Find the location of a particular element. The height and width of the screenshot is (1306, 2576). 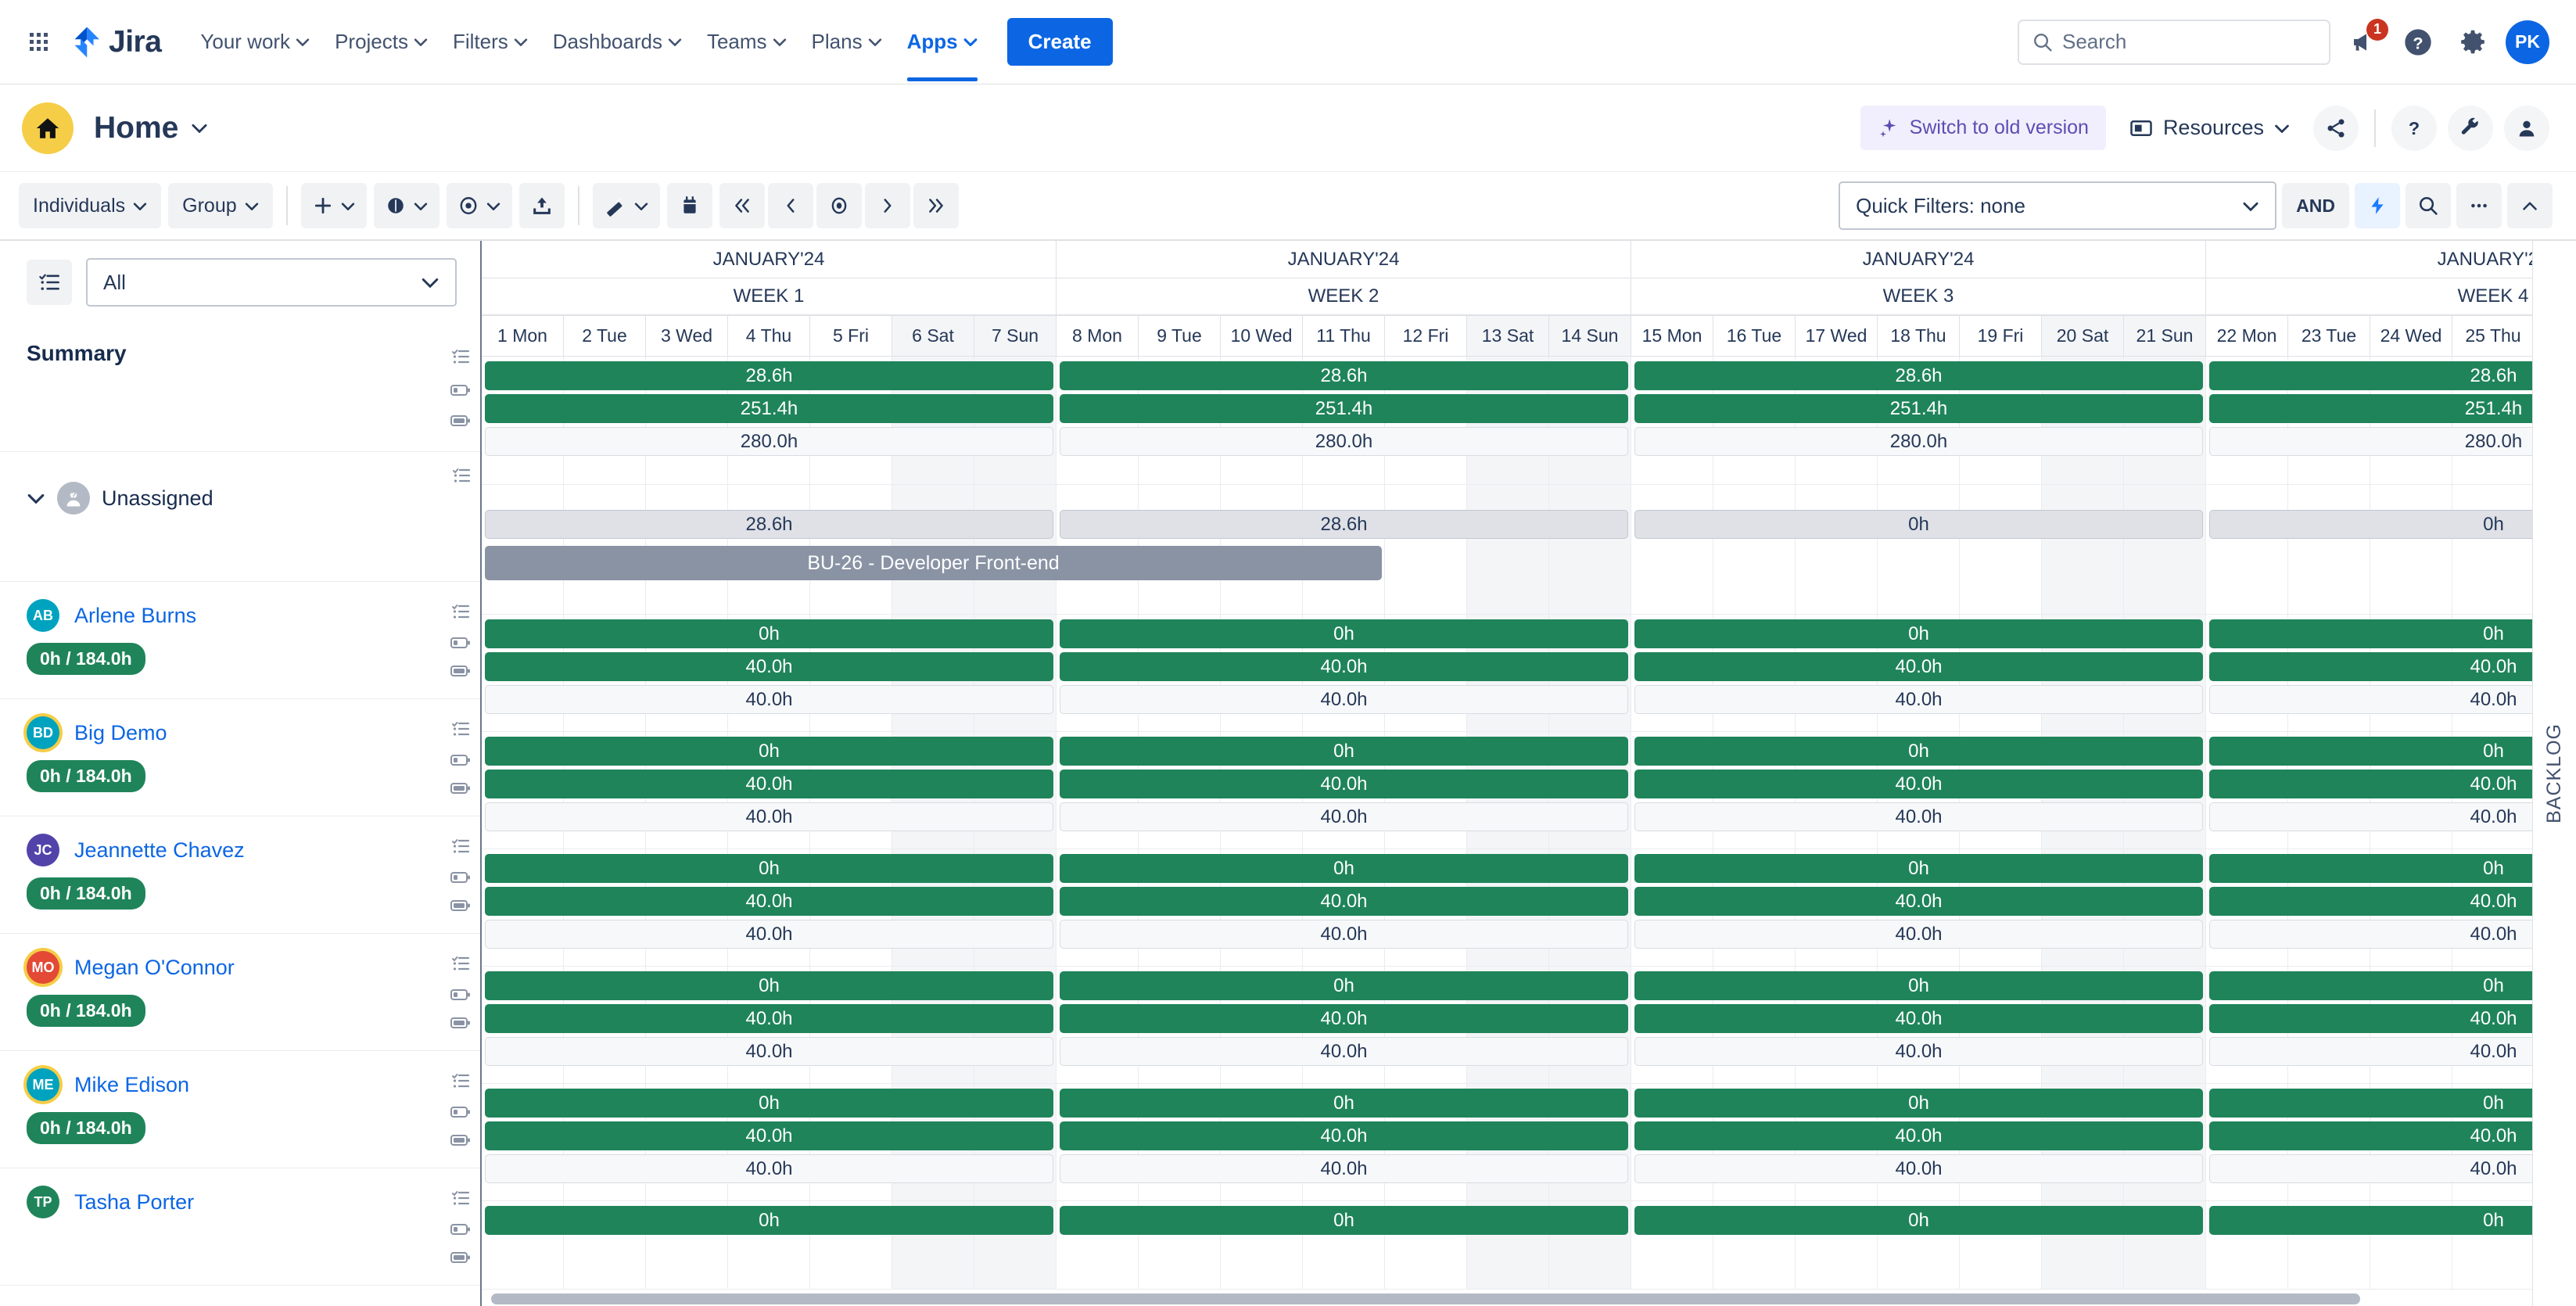

unassigned-label: Unassigned is located at coordinates (157, 499).